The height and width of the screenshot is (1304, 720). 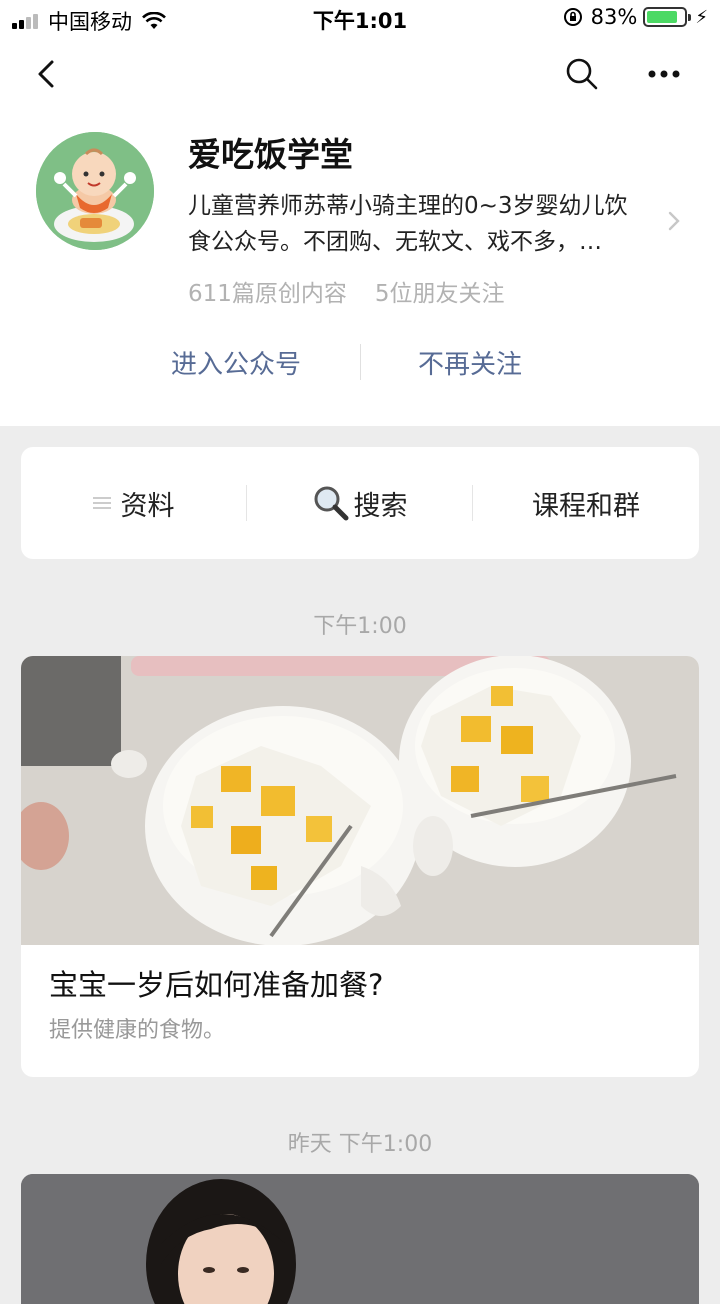 I want to click on search-icon, so click(x=582, y=74).